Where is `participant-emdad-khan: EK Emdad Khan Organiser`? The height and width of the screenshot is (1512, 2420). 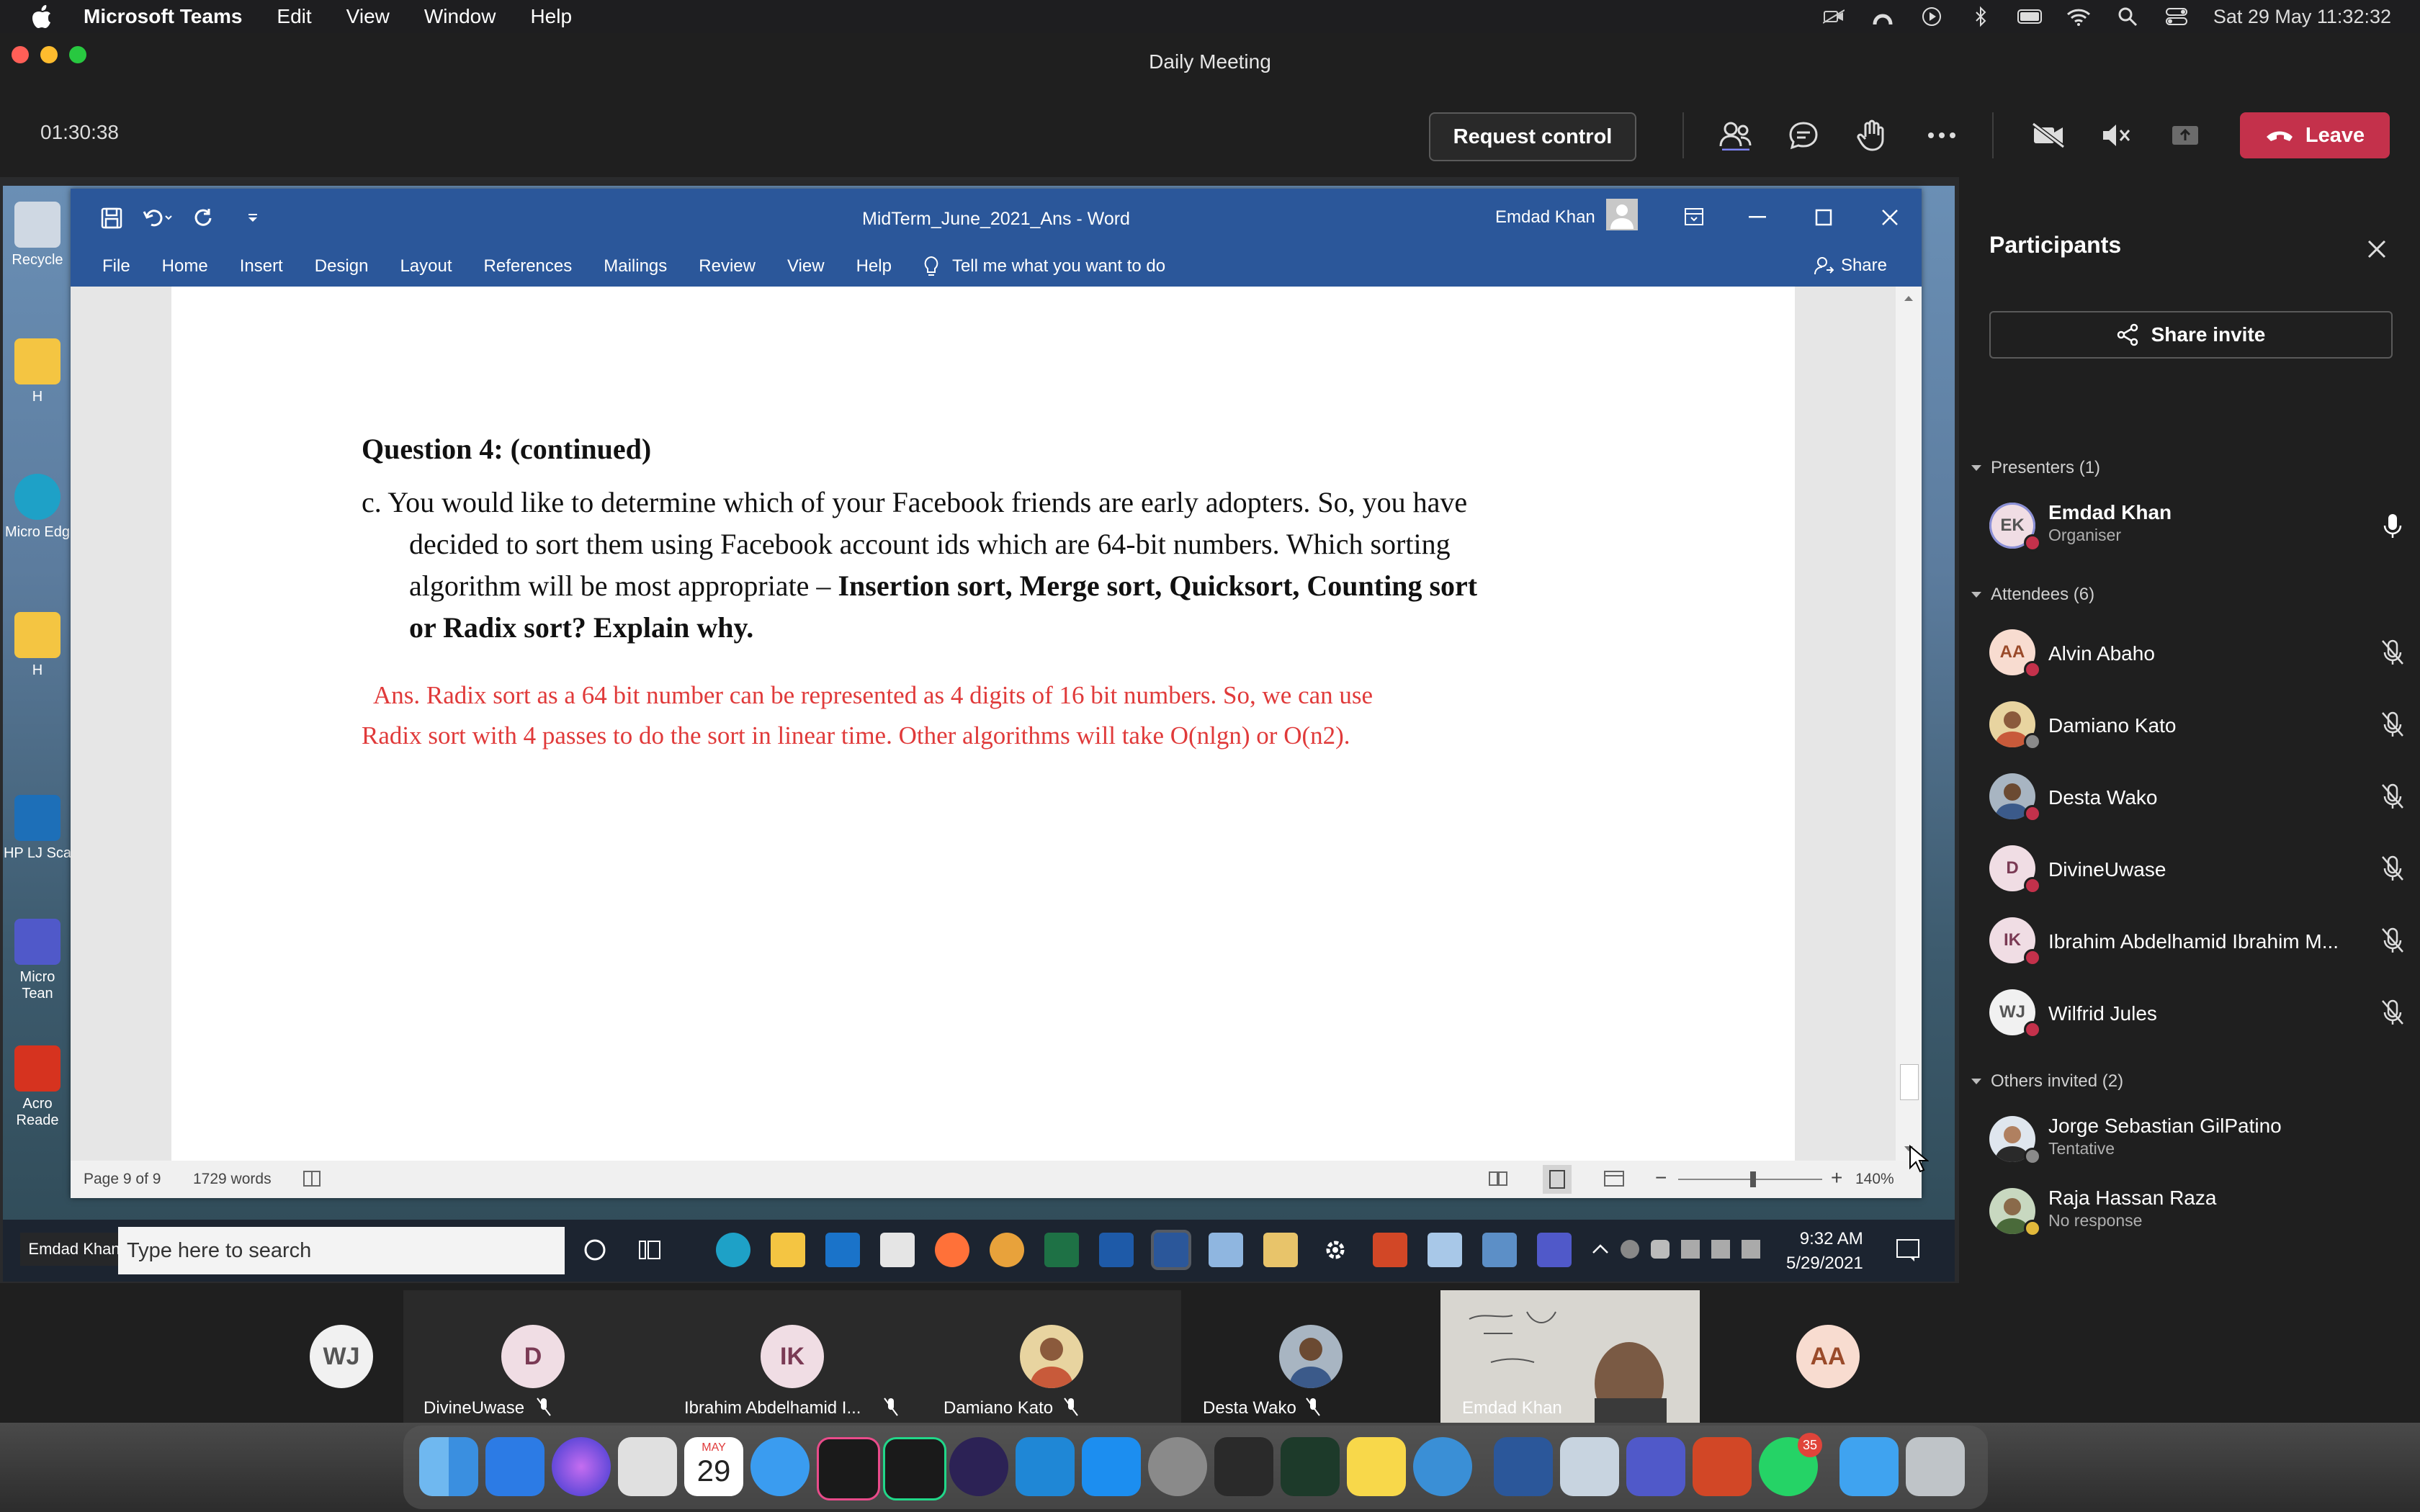 participant-emdad-khan: EK Emdad Khan Organiser is located at coordinates (2198, 525).